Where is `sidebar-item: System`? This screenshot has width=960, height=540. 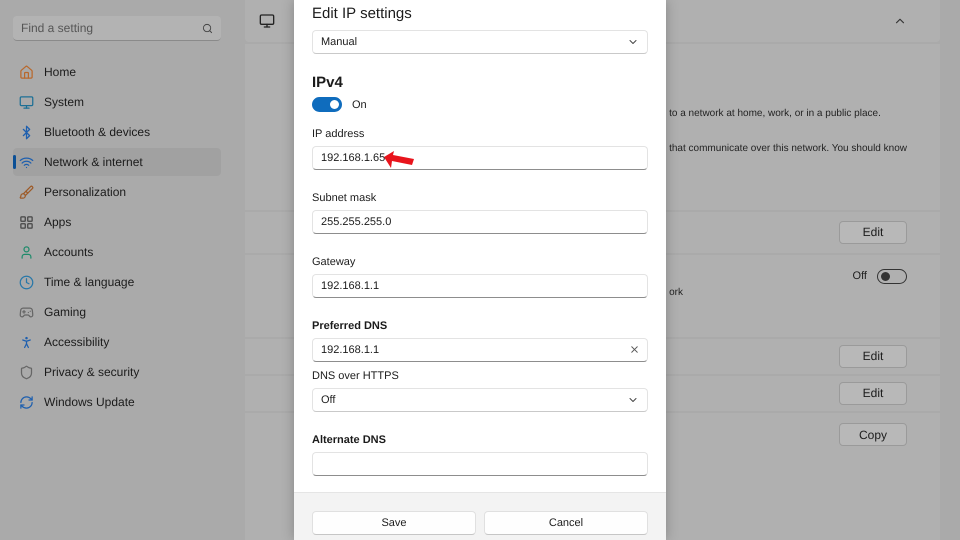
sidebar-item: System is located at coordinates (117, 102).